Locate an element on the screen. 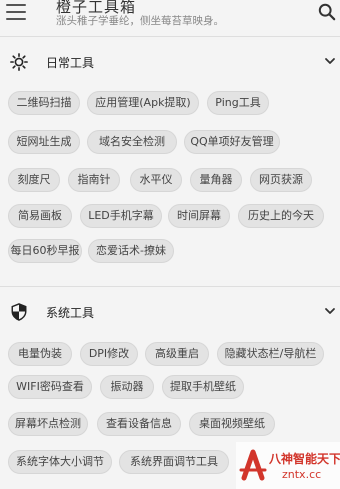 This screenshot has height=489, width=340. tool-chip: 短网址生成 is located at coordinates (44, 142).